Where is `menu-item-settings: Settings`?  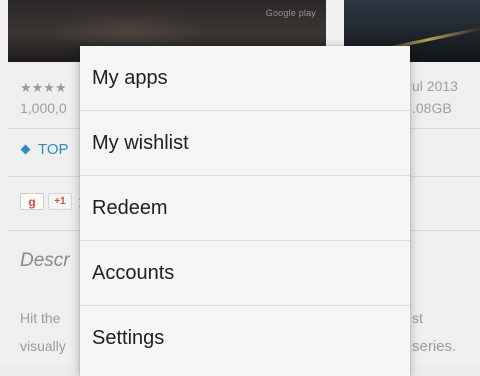
menu-item-settings: Settings is located at coordinates (245, 338).